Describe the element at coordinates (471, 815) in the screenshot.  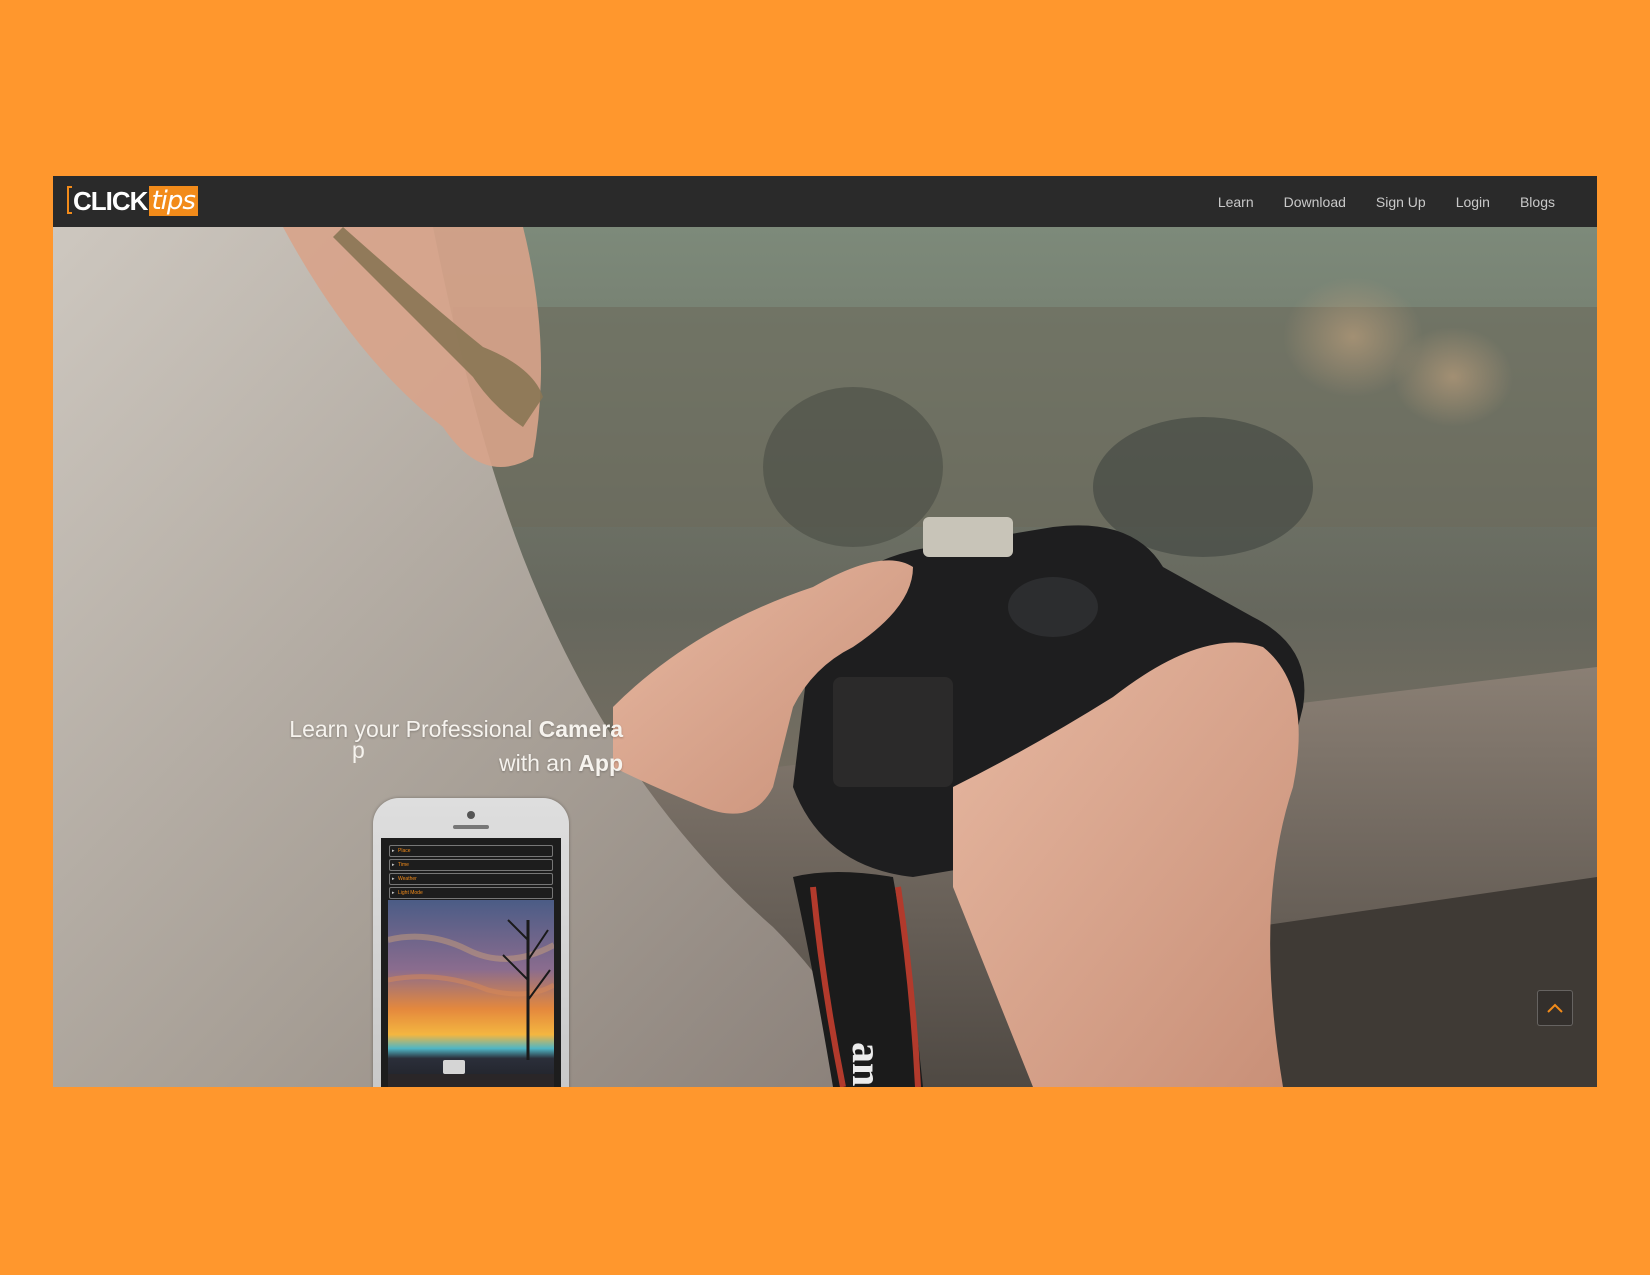
I see `phone-camera-icon` at that location.